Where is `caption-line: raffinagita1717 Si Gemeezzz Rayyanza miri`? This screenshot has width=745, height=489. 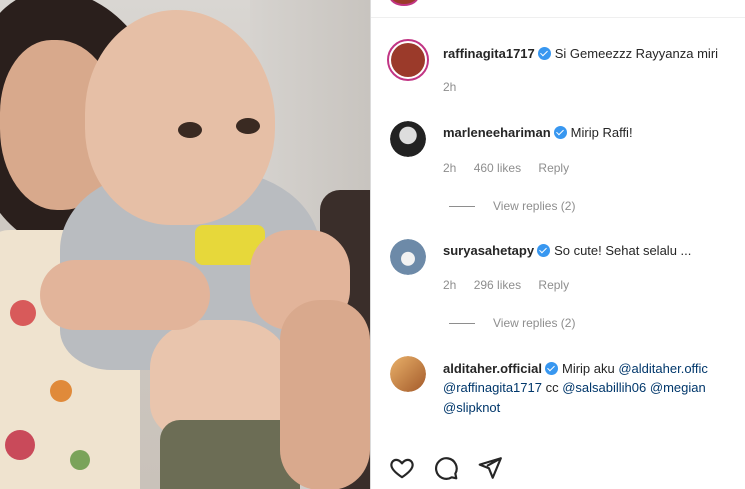
caption-line: raffinagita1717 Si Gemeezzz Rayyanza miri is located at coordinates (580, 53).